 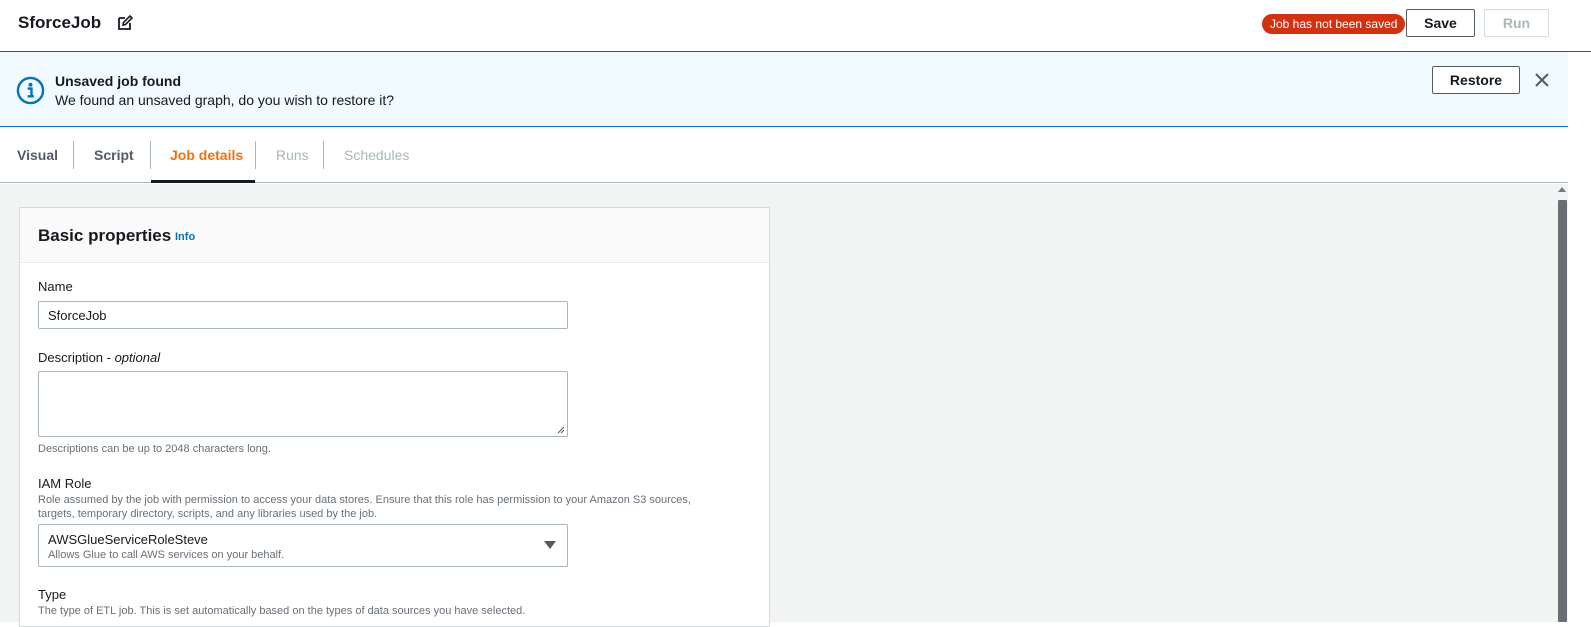 I want to click on tab-visual: Visual, so click(x=37, y=154).